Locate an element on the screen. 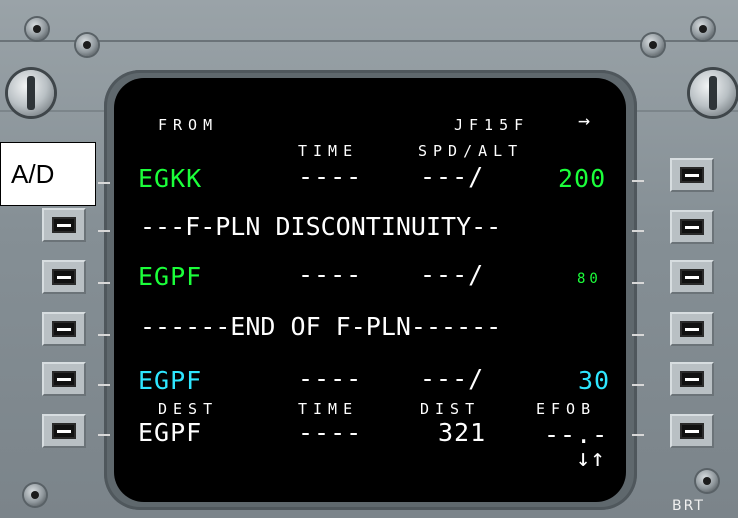 Image resolution: width=738 pixels, height=518 pixels. lsk-4r is located at coordinates (692, 329).